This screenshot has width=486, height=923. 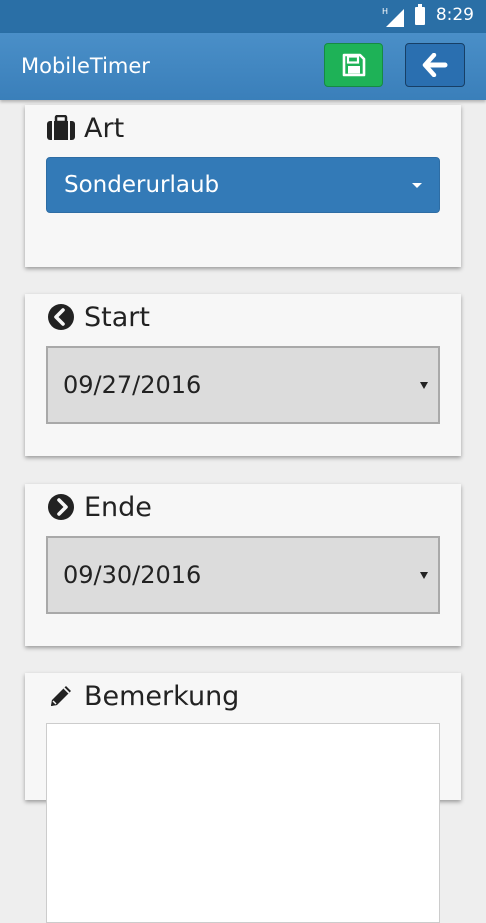 What do you see at coordinates (142, 185) in the screenshot?
I see `art-selected-value: Sonderurlaub` at bounding box center [142, 185].